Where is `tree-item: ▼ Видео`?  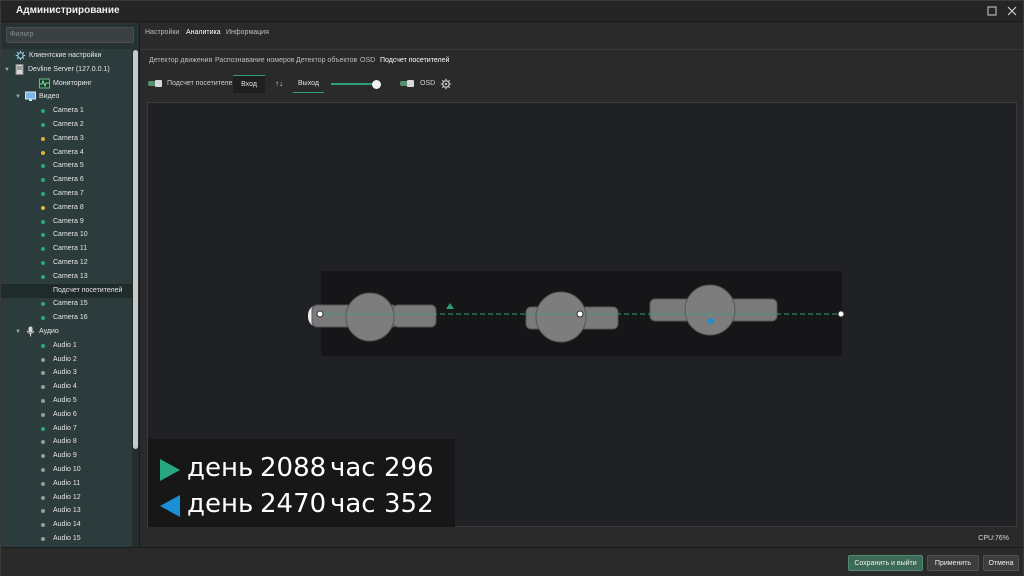 tree-item: ▼ Видео is located at coordinates (66, 97).